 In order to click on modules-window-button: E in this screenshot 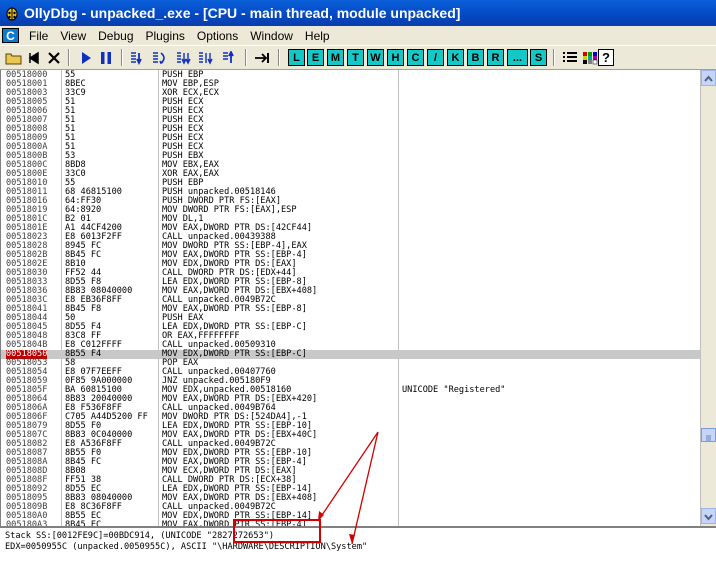, I will do `click(315, 57)`.